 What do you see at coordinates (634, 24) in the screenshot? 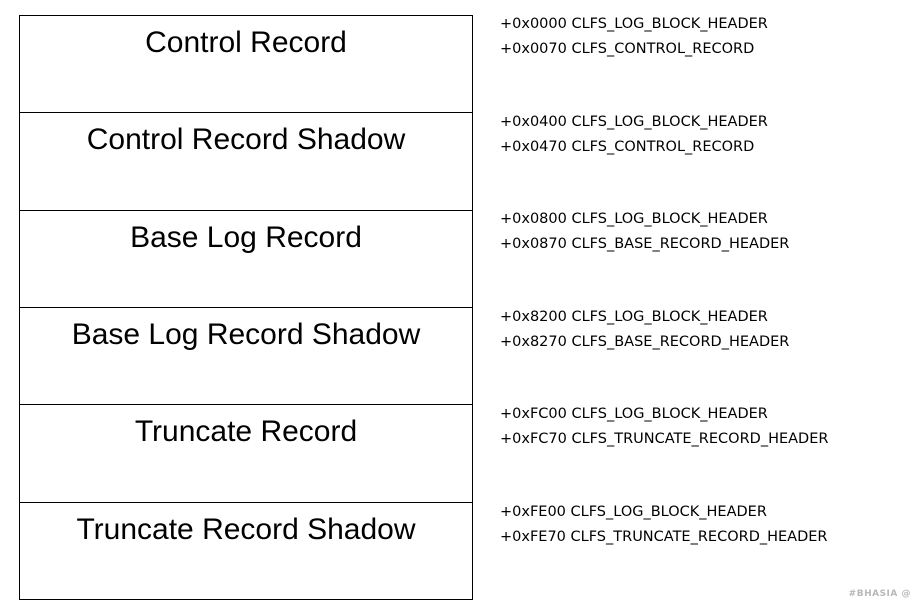
I see `offset-line: +0x0000 CLFS_LOG_BLOCK_HEADER` at bounding box center [634, 24].